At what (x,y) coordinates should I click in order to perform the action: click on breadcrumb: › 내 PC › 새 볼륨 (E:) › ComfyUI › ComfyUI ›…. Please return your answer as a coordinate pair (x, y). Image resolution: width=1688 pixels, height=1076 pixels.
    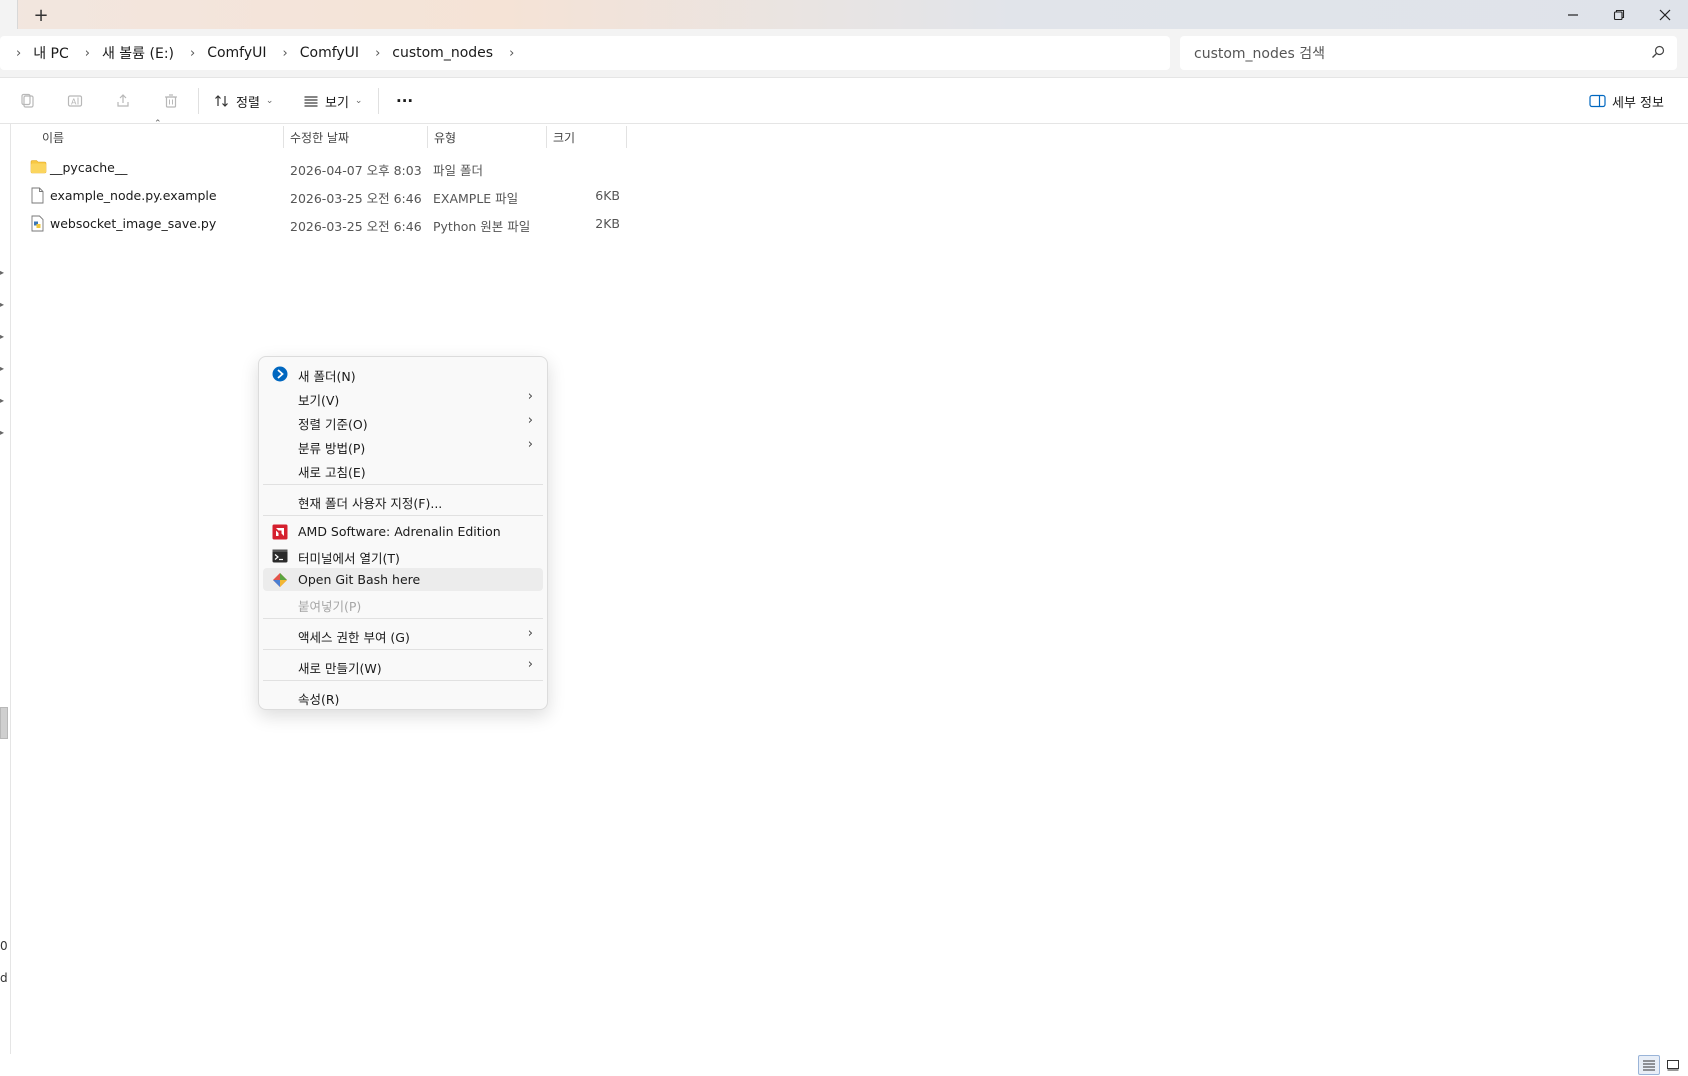
    Looking at the image, I should click on (585, 53).